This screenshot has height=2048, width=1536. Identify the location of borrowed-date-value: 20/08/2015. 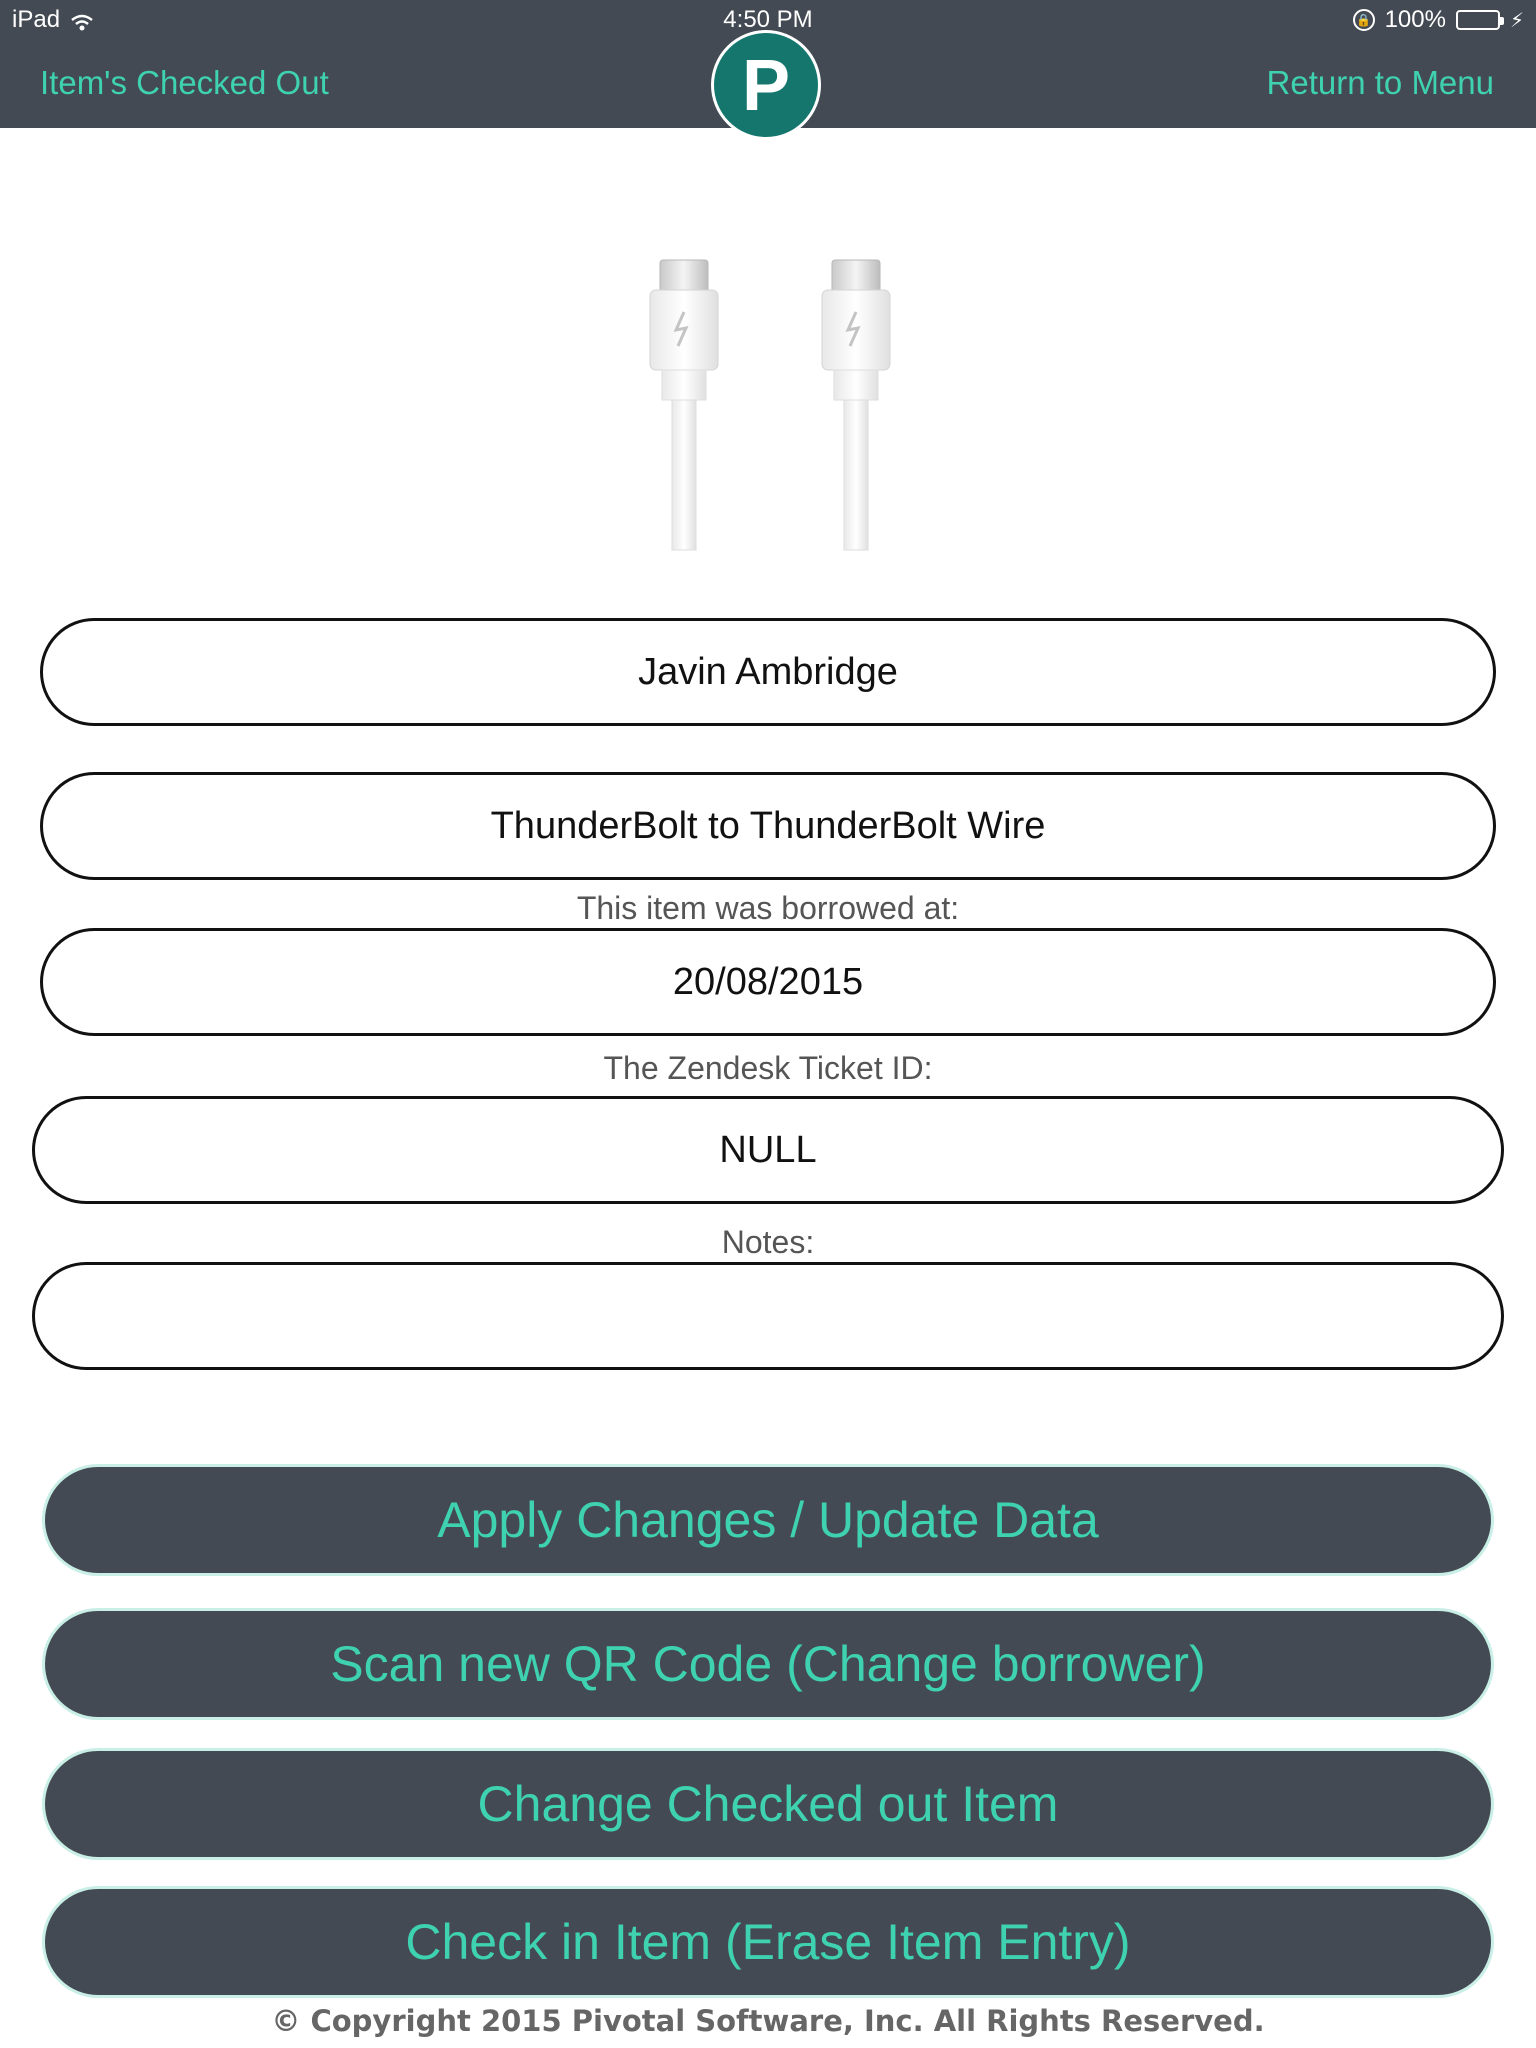
(768, 981).